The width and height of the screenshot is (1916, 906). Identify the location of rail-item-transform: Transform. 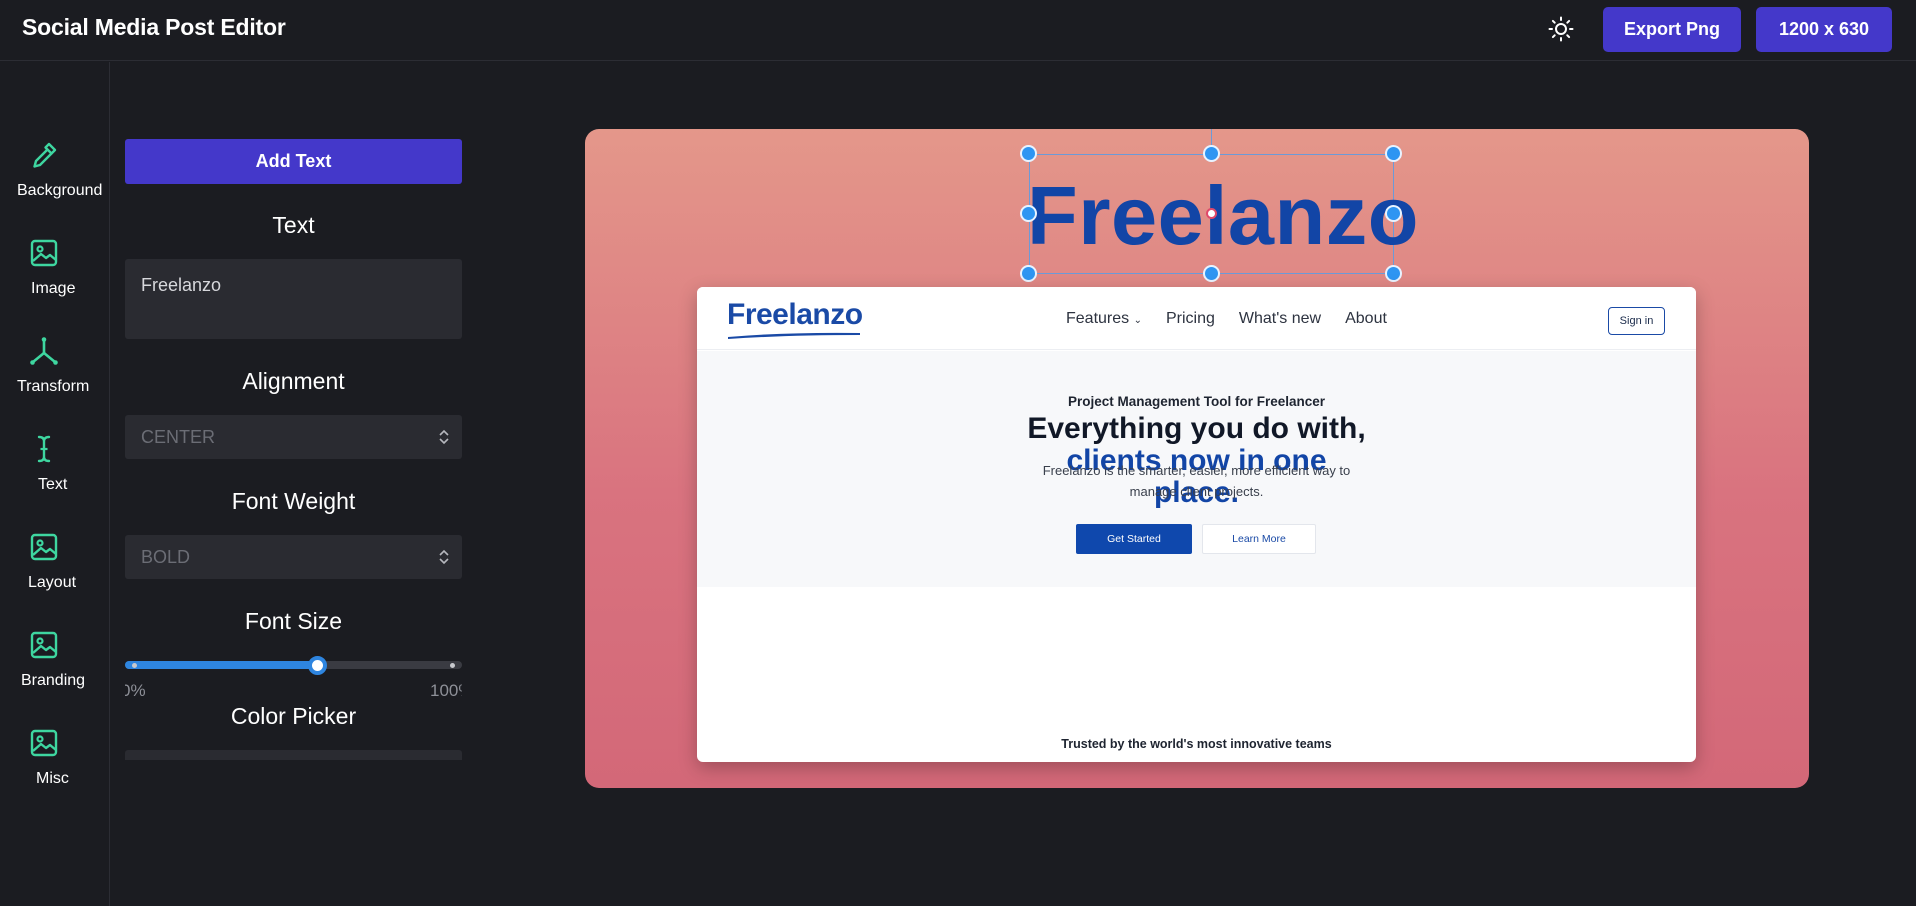
(55, 375).